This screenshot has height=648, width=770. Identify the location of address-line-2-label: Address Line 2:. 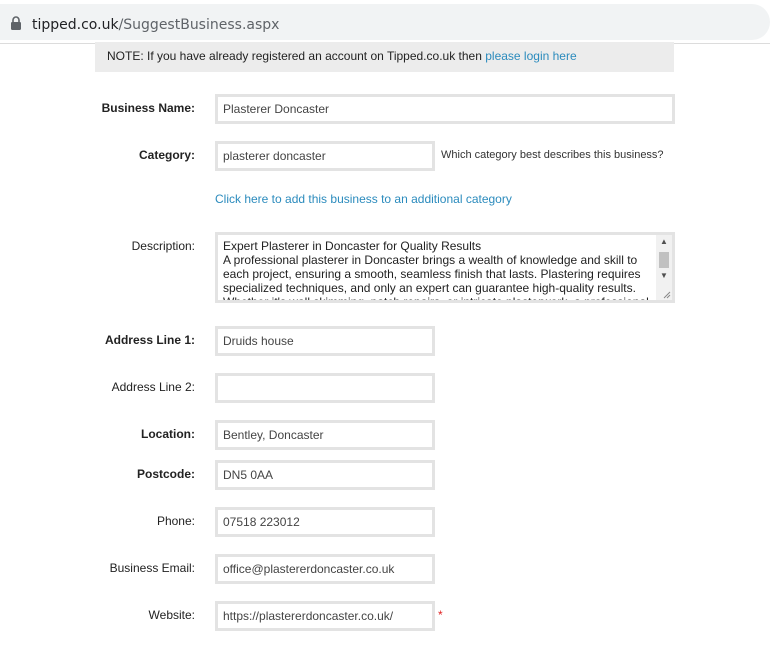
(153, 387).